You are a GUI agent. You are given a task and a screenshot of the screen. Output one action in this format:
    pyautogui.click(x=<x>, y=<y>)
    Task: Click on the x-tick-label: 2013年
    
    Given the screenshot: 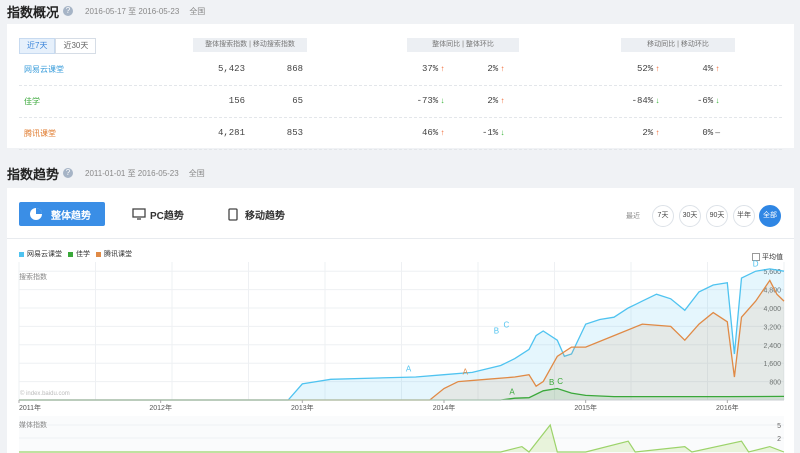 What is the action you would take?
    pyautogui.click(x=302, y=407)
    